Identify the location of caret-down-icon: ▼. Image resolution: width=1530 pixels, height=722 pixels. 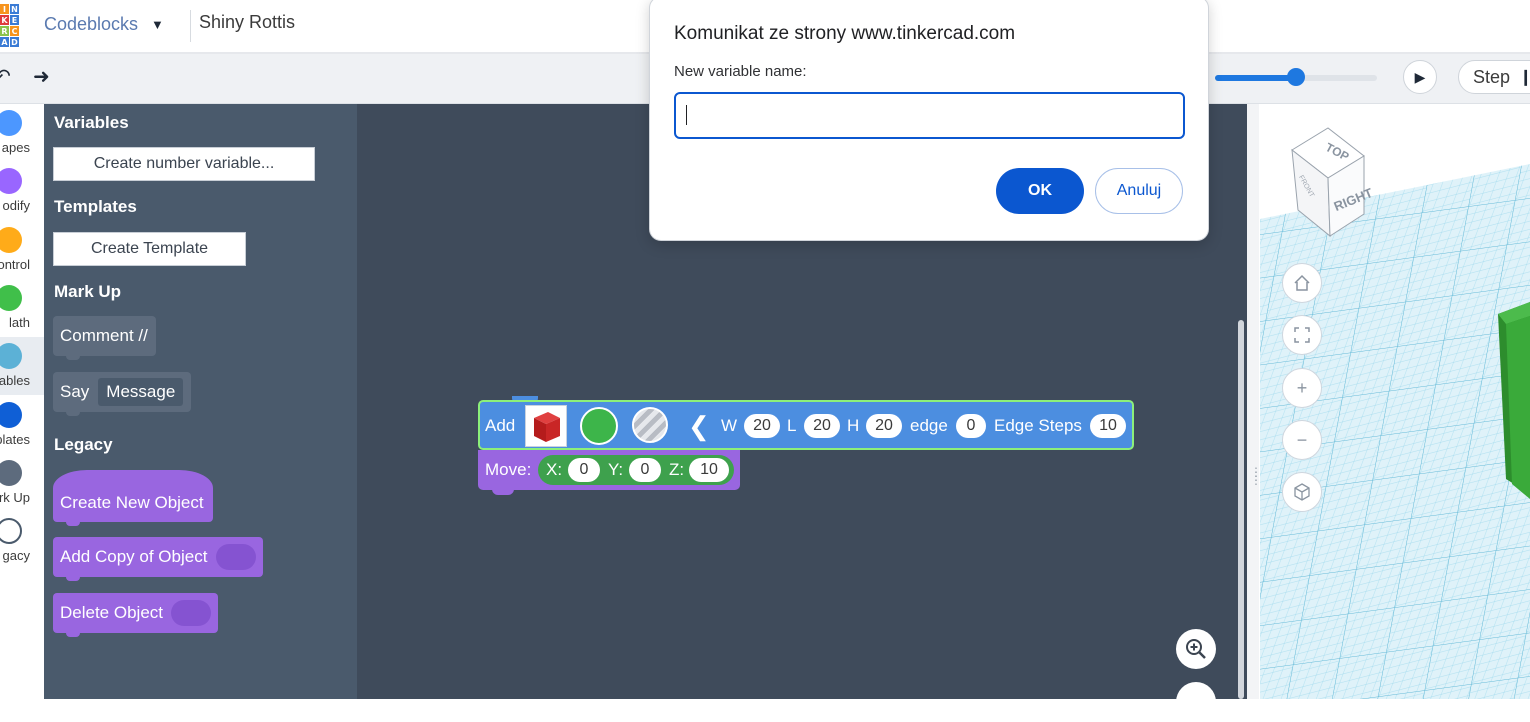
(157, 24).